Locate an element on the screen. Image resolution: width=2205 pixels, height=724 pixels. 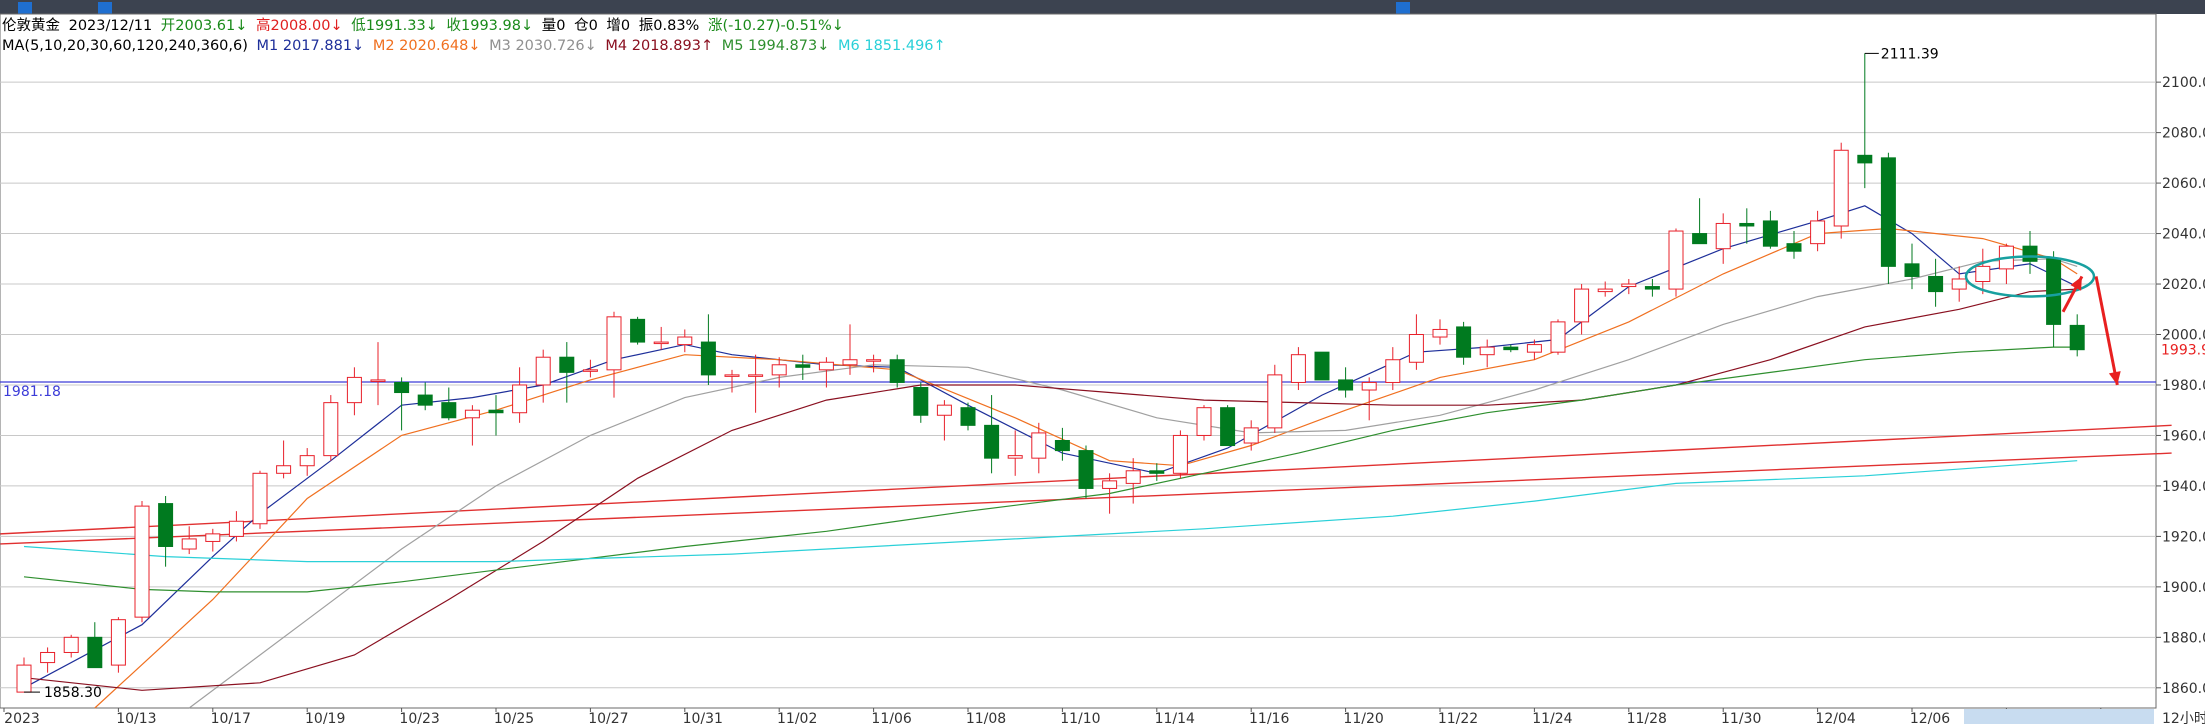
y-tick-label: 2040.0 is located at coordinates (2183, 235).